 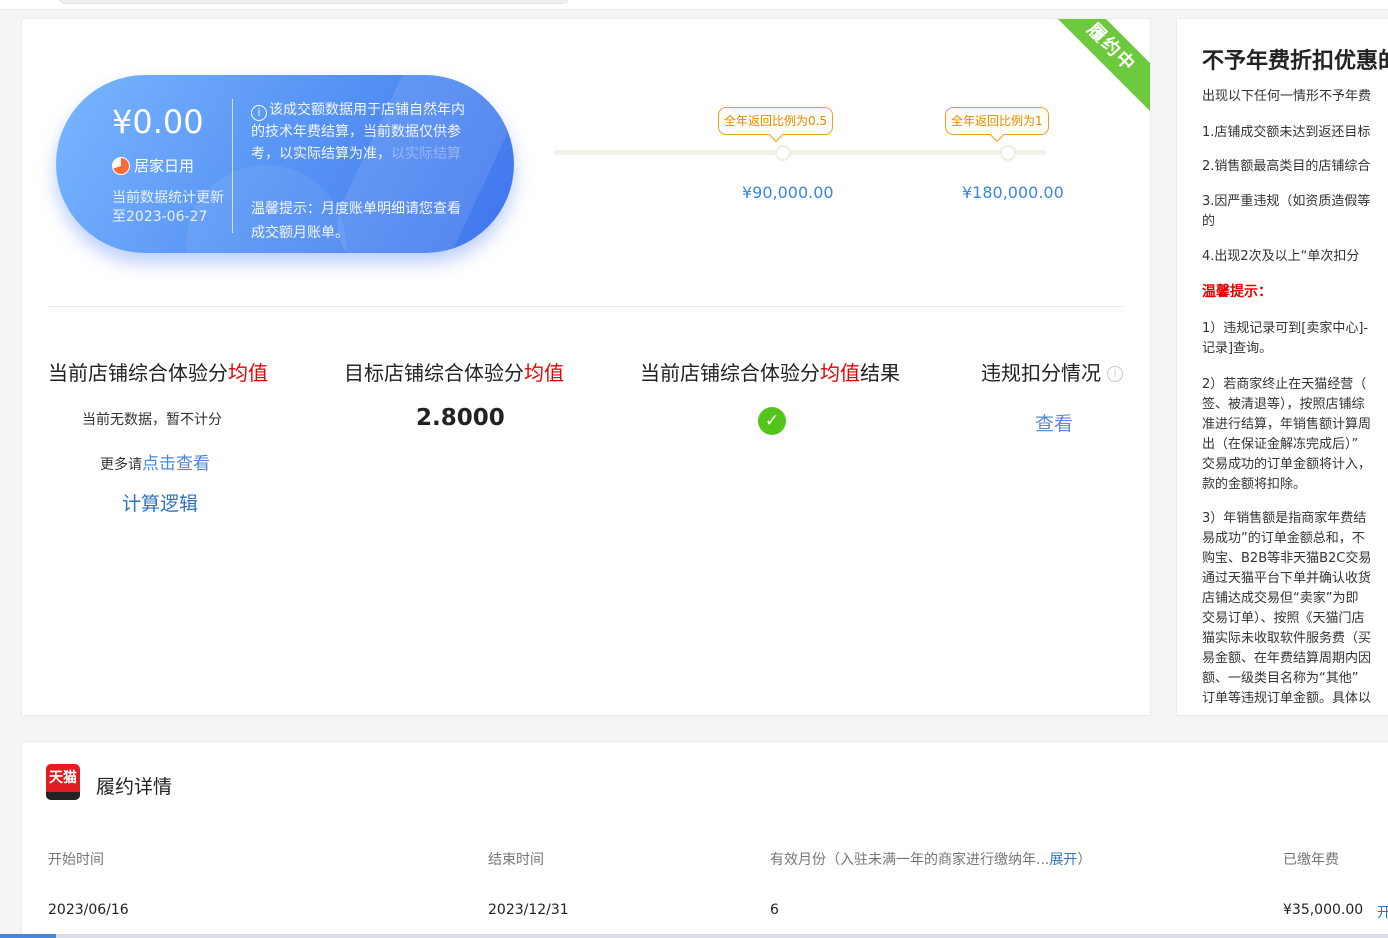 What do you see at coordinates (168, 207) in the screenshot?
I see `update-date: 当前数据统计更新至2023-06-27` at bounding box center [168, 207].